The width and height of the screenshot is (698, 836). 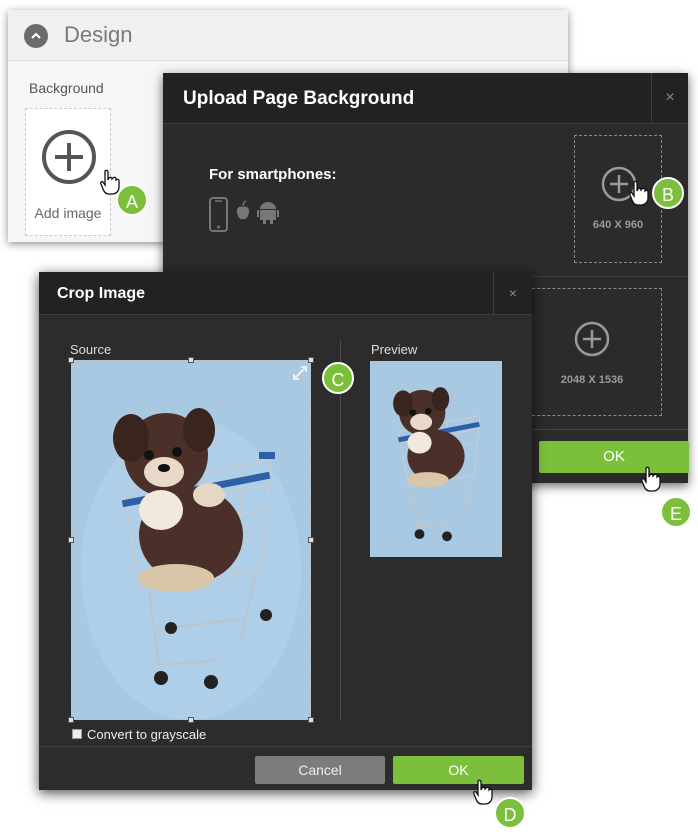 I want to click on callout-marker-c: C, so click(x=338, y=378).